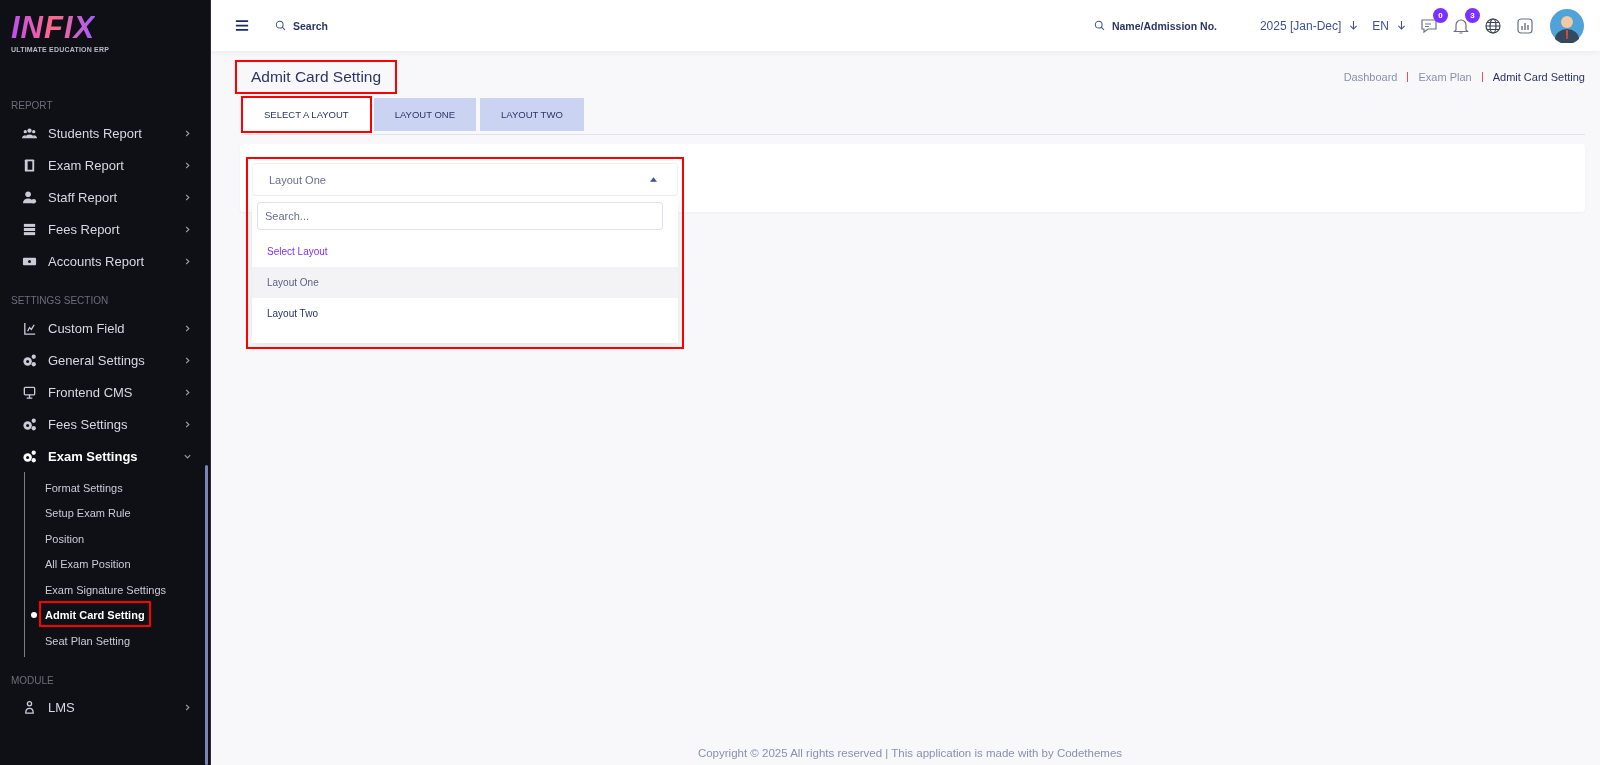 The width and height of the screenshot is (1600, 765). Describe the element at coordinates (1525, 25) in the screenshot. I see `chart-icon` at that location.